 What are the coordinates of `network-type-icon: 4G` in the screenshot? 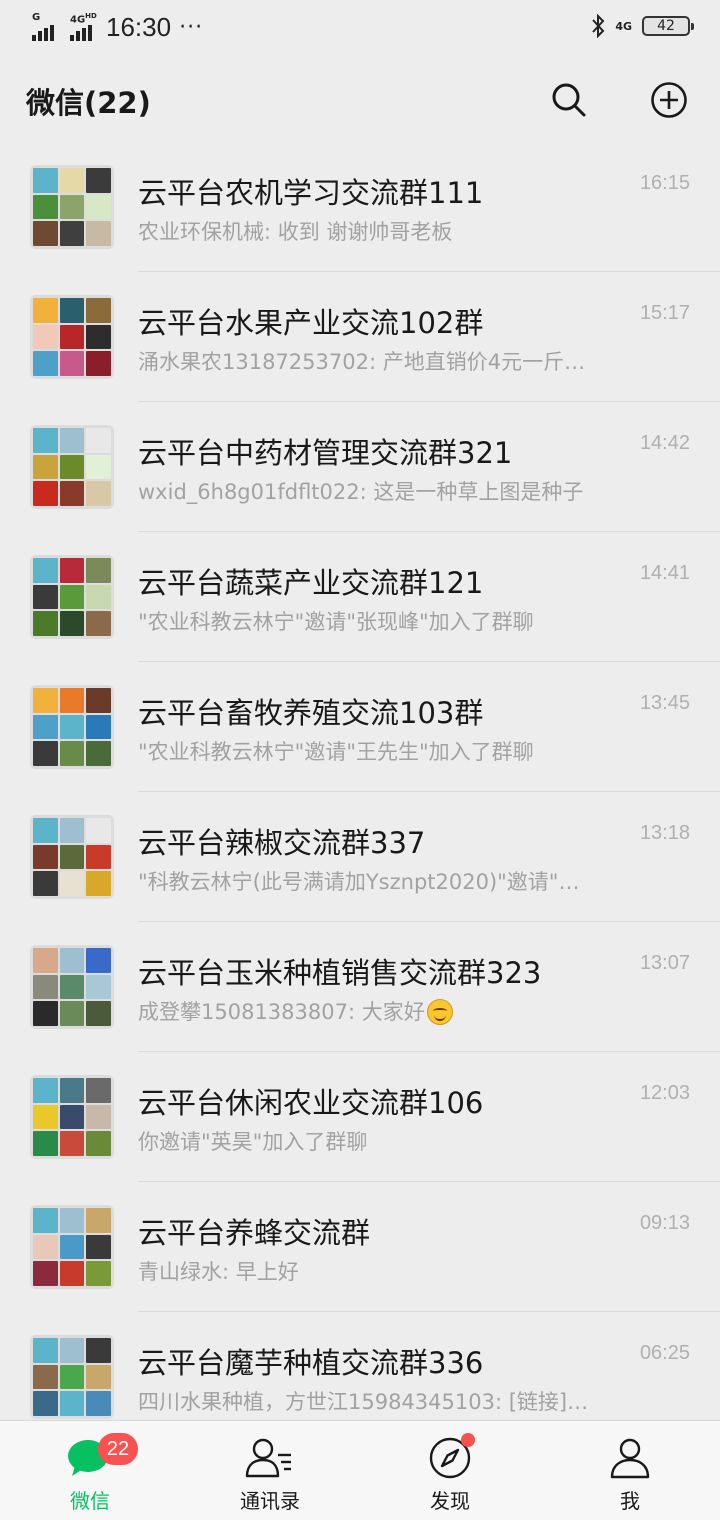 It's located at (623, 26).